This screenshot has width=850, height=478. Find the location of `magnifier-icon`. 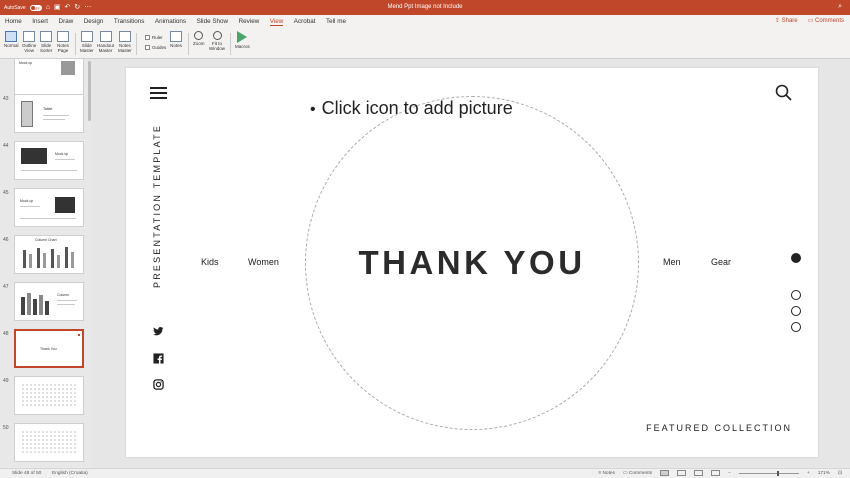

magnifier-icon is located at coordinates (199, 35).